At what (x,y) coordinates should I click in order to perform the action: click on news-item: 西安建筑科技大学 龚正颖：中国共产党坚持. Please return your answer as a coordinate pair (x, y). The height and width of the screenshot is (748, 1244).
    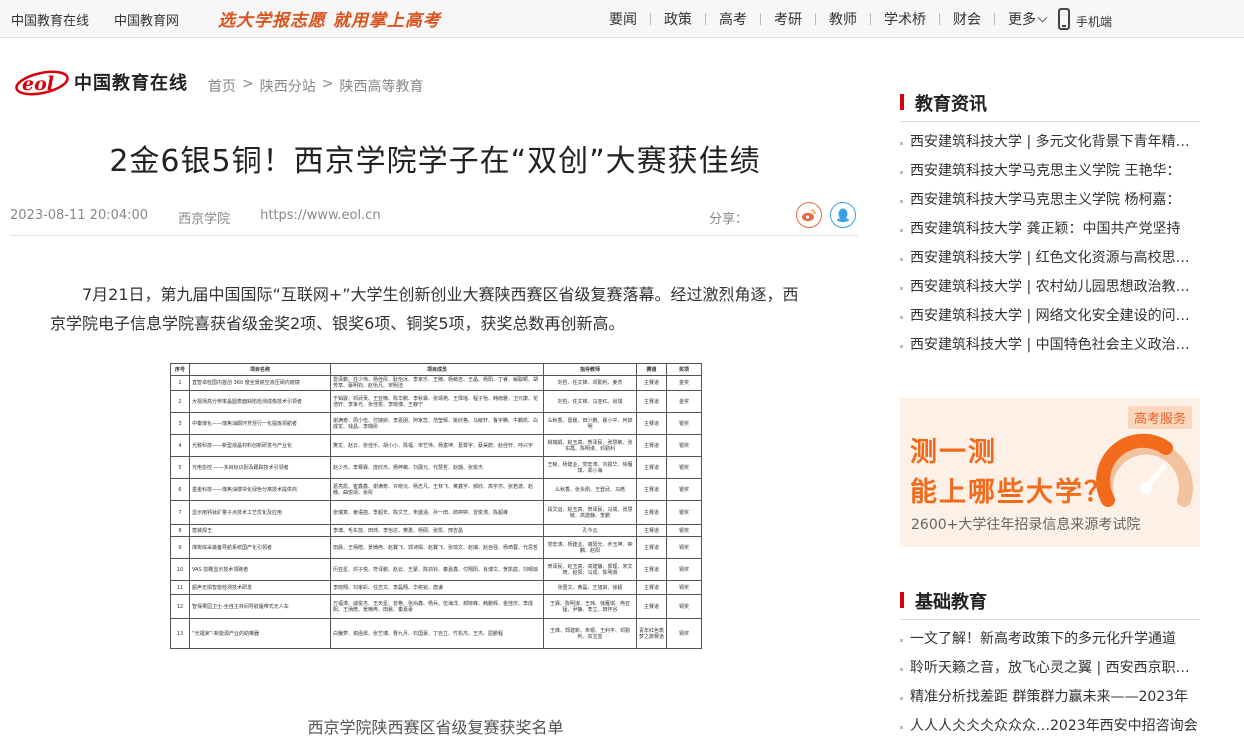
    Looking at the image, I should click on (1050, 229).